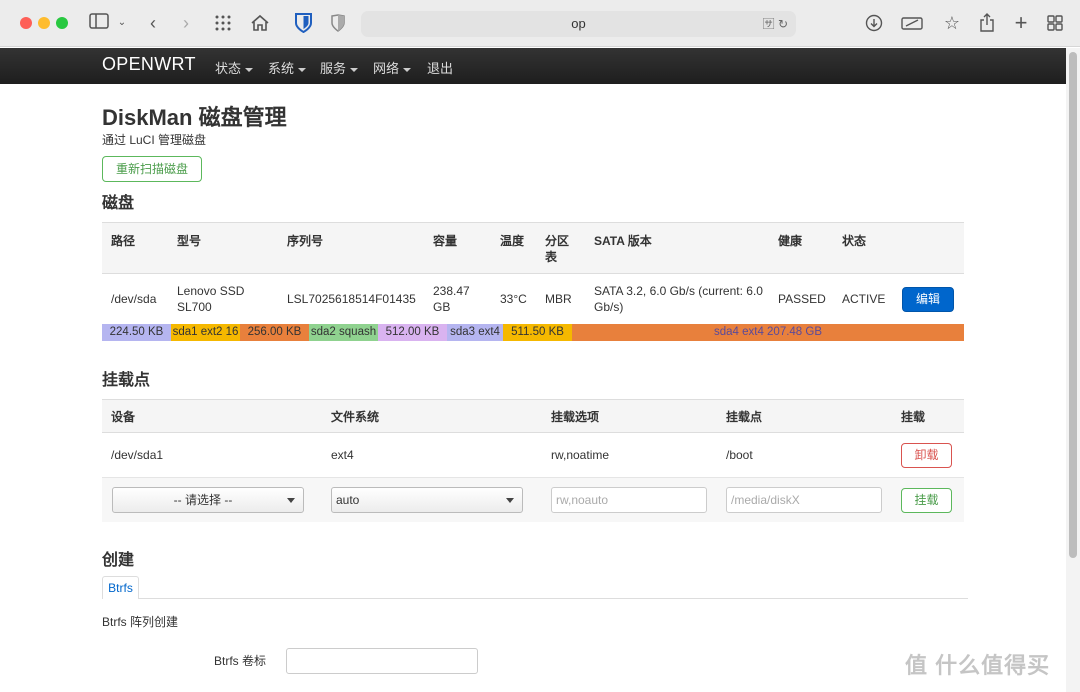  I want to click on col-model: 型号, so click(189, 241).